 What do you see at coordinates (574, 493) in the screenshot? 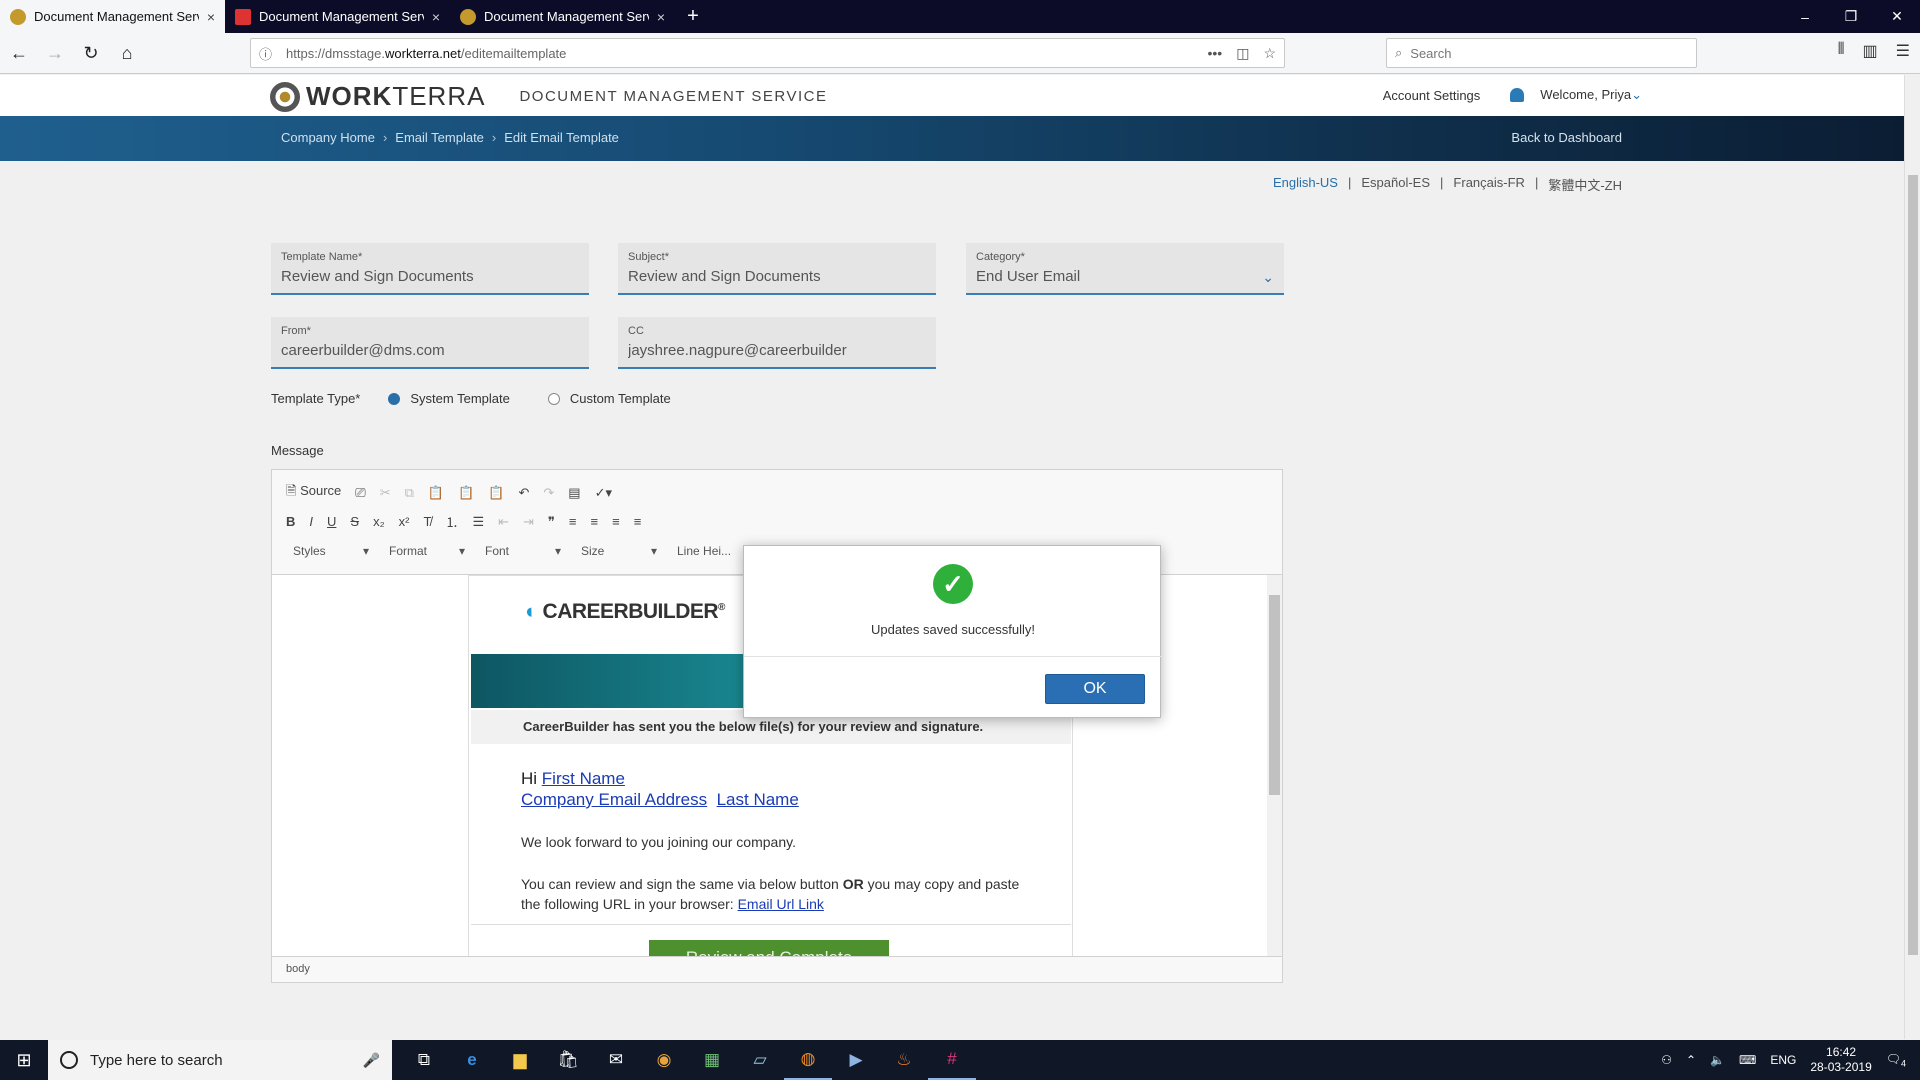
I see `template-icon: ▤` at bounding box center [574, 493].